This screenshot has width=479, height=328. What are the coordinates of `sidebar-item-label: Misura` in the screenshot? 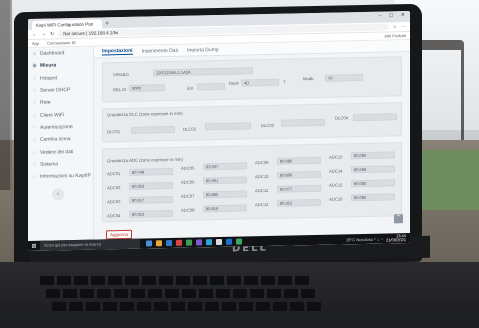 It's located at (48, 66).